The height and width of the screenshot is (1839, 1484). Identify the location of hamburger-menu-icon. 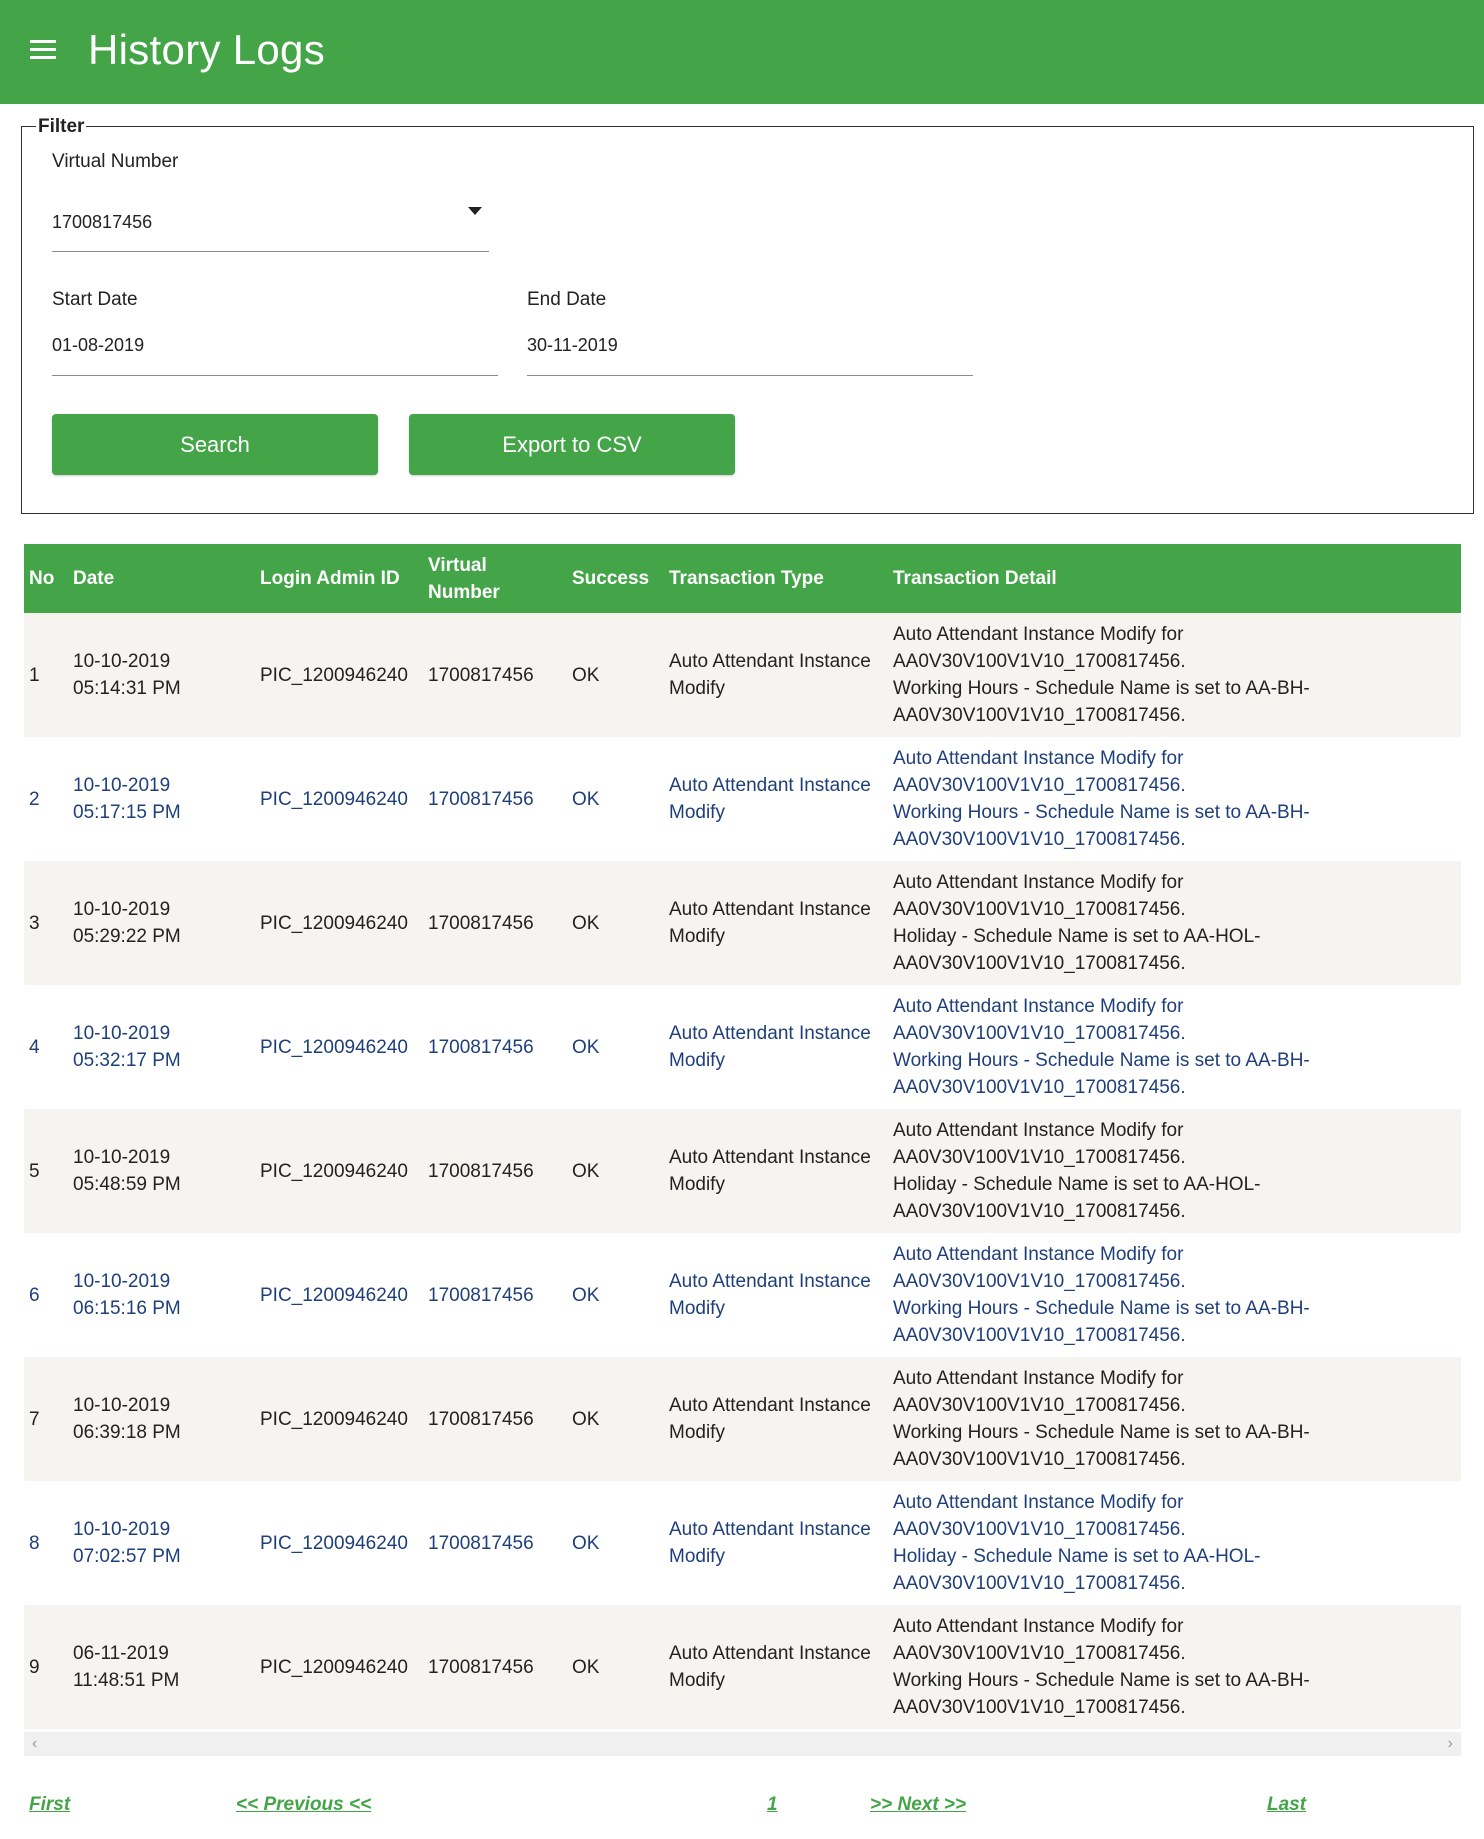
(44, 50).